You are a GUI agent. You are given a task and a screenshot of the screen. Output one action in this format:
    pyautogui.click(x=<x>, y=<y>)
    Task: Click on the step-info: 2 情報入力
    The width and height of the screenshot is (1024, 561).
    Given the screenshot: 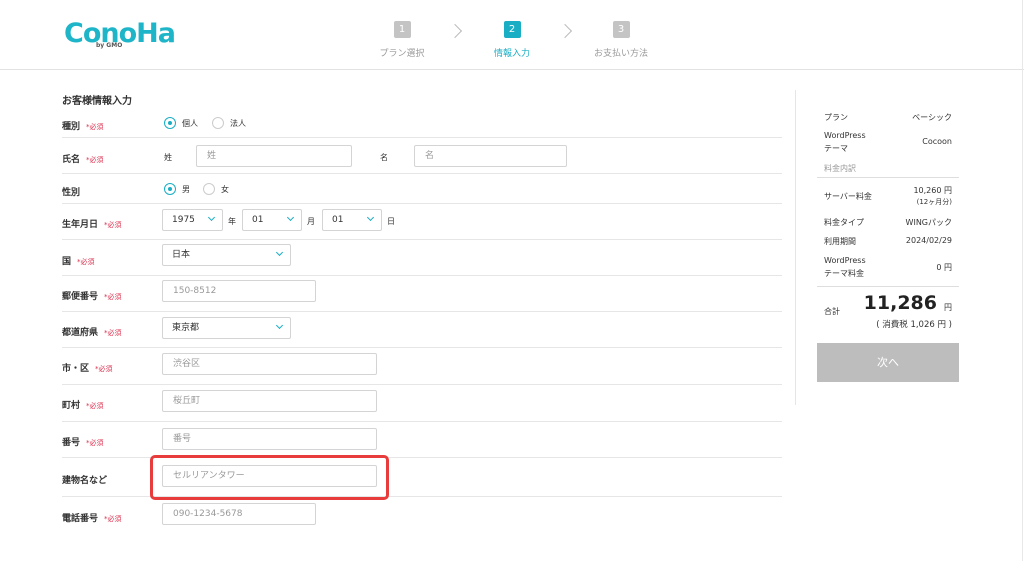 What is the action you would take?
    pyautogui.click(x=512, y=38)
    